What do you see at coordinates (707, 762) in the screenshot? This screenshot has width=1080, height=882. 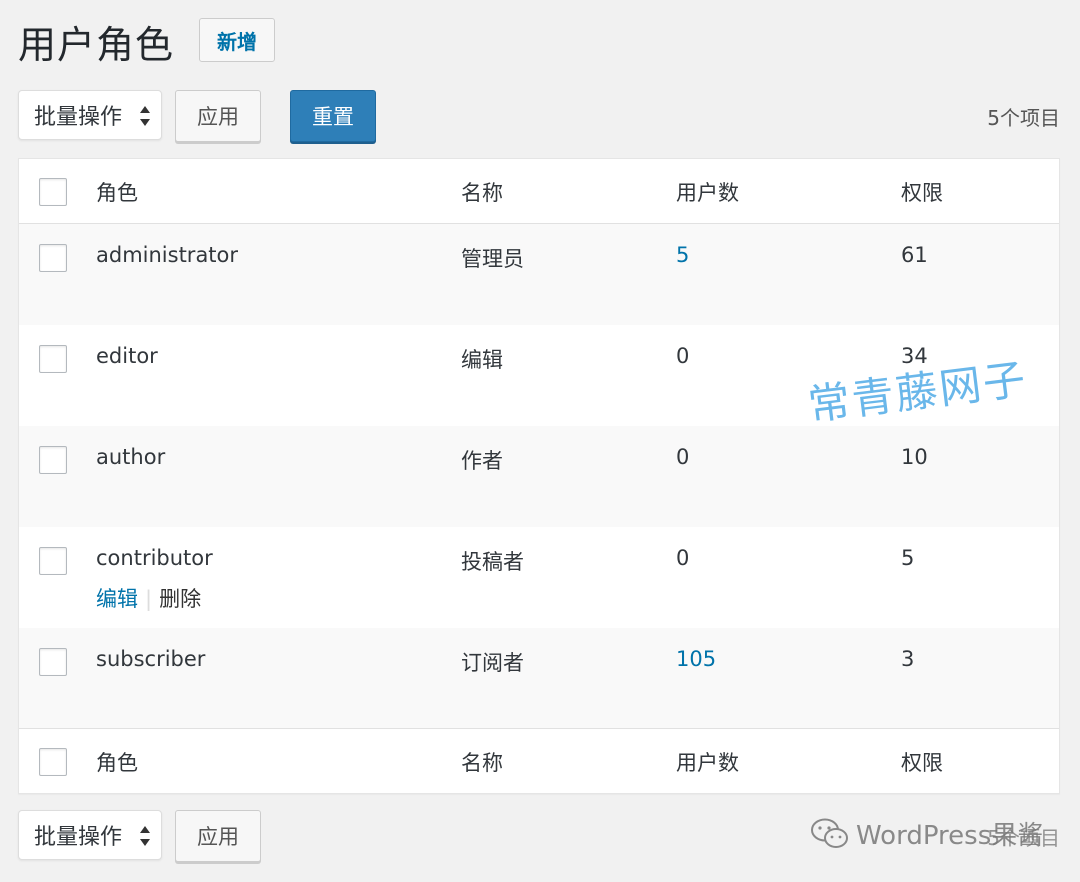 I see `column-footer-users: 用户数` at bounding box center [707, 762].